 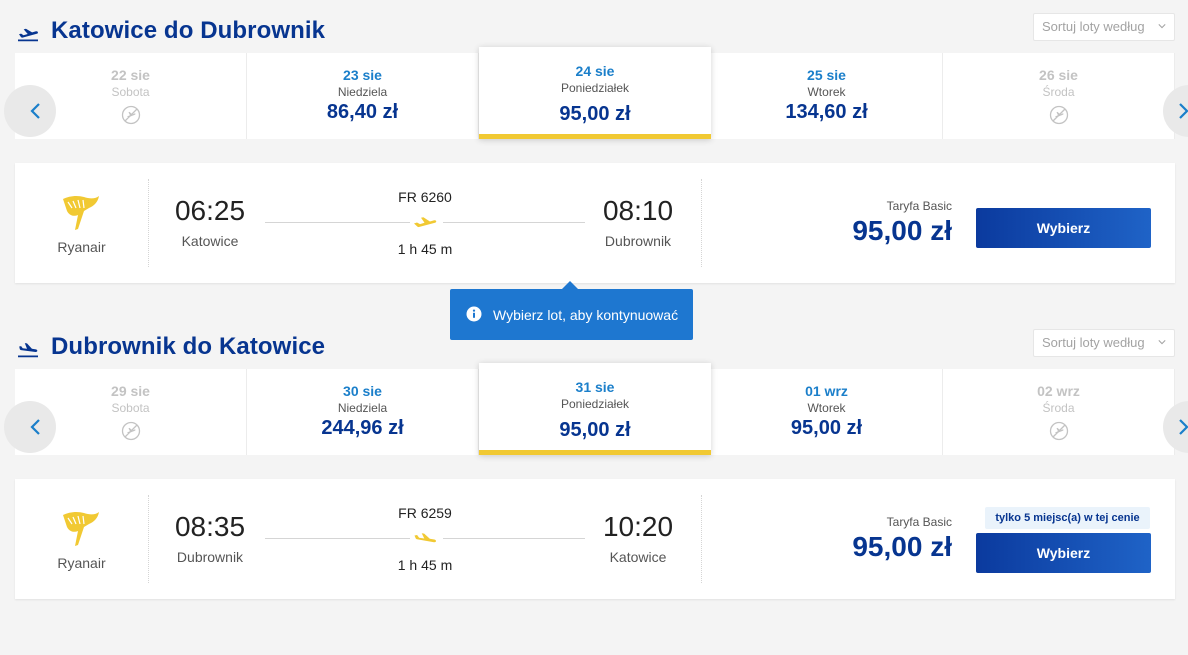 I want to click on date-cell-selected: 24 sie Poniedziałek 95,00 zł, so click(x=595, y=93).